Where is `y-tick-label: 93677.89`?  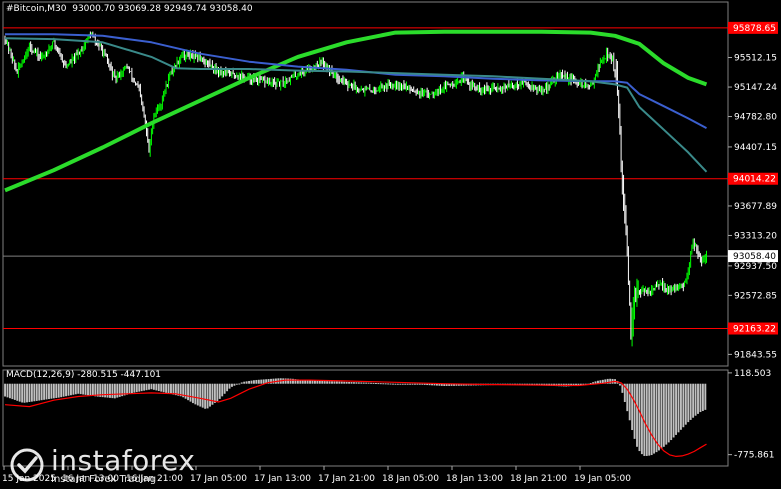 y-tick-label: 93677.89 is located at coordinates (755, 207).